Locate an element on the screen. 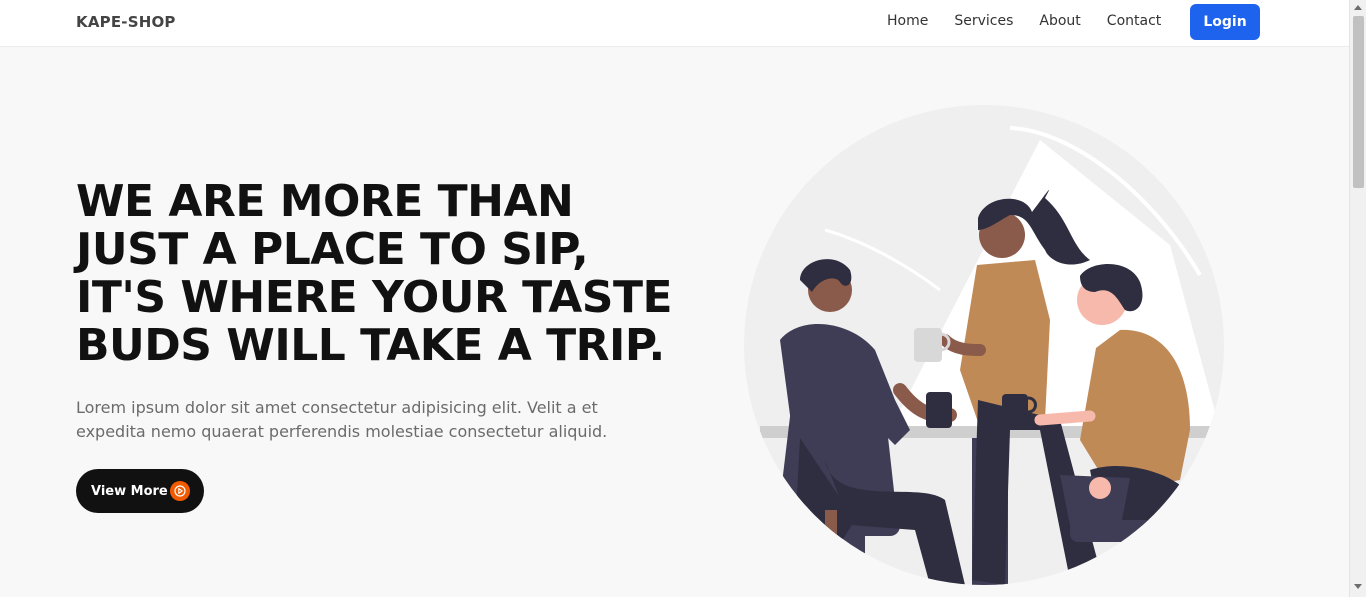  page-scrollbar is located at coordinates (1357, 298).